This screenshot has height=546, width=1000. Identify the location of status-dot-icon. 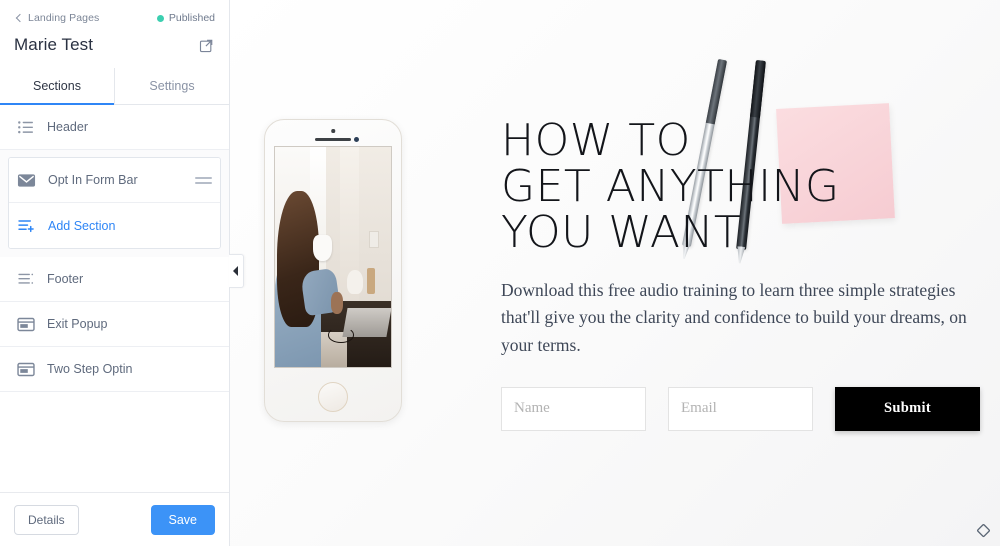
(160, 18).